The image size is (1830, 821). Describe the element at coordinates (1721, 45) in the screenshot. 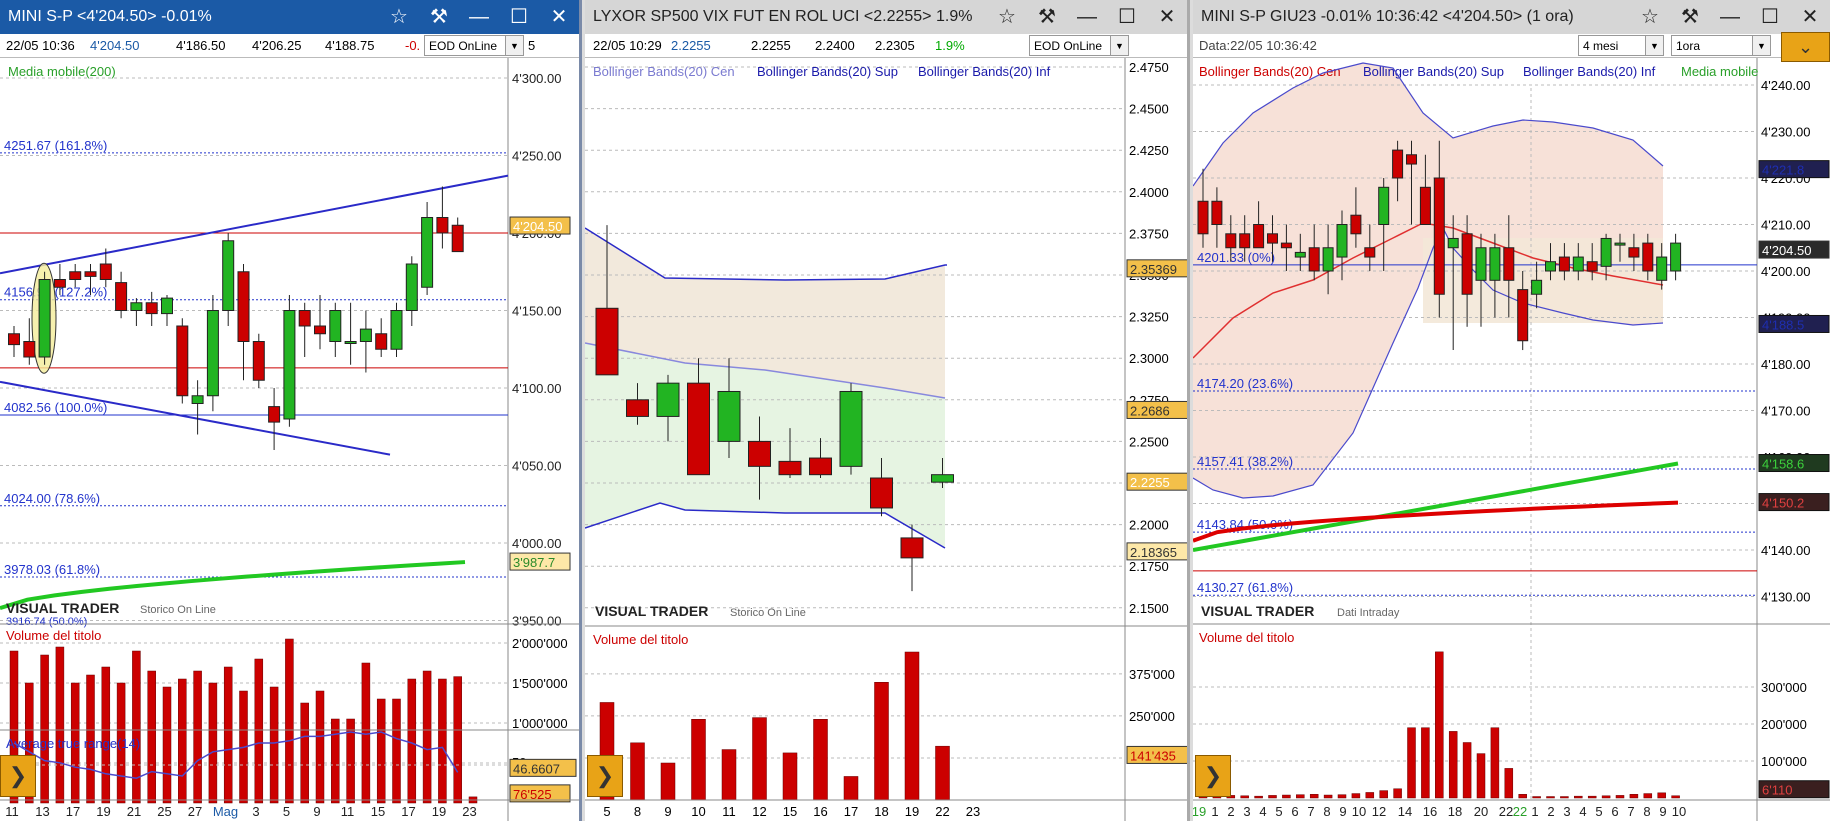

I see `interval-select: 1ora ▼` at that location.